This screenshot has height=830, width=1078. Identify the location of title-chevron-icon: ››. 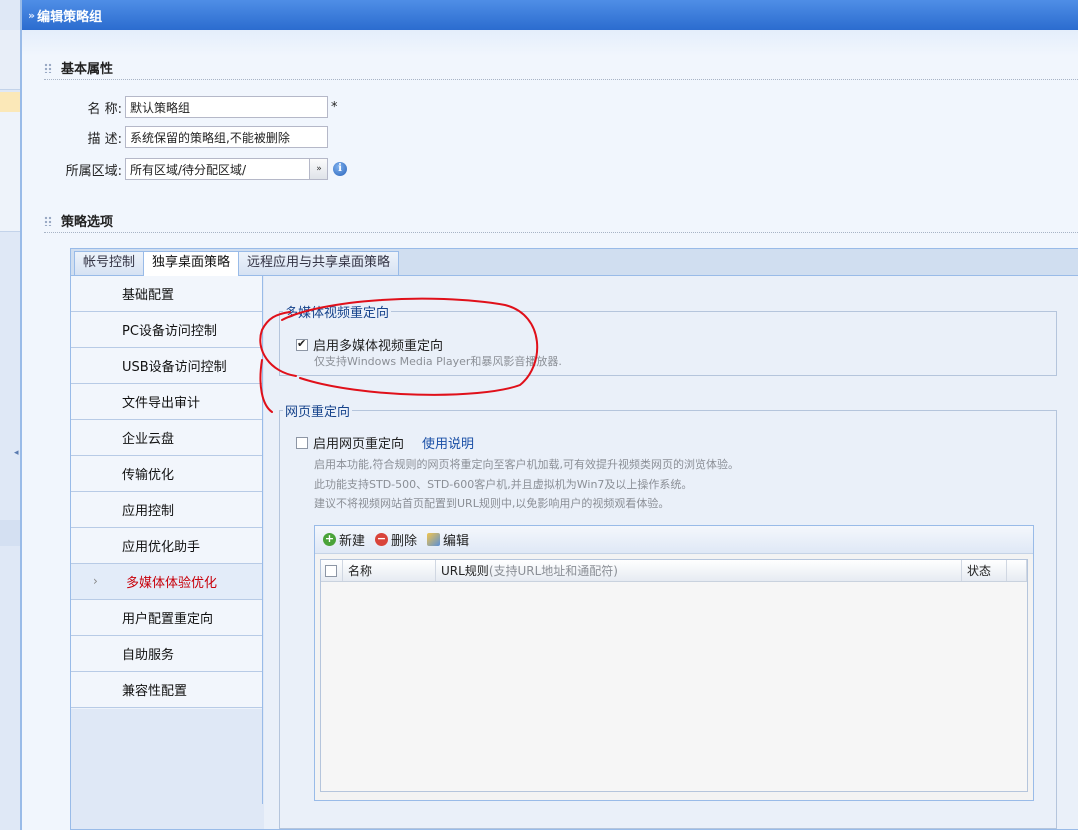
(31, 15).